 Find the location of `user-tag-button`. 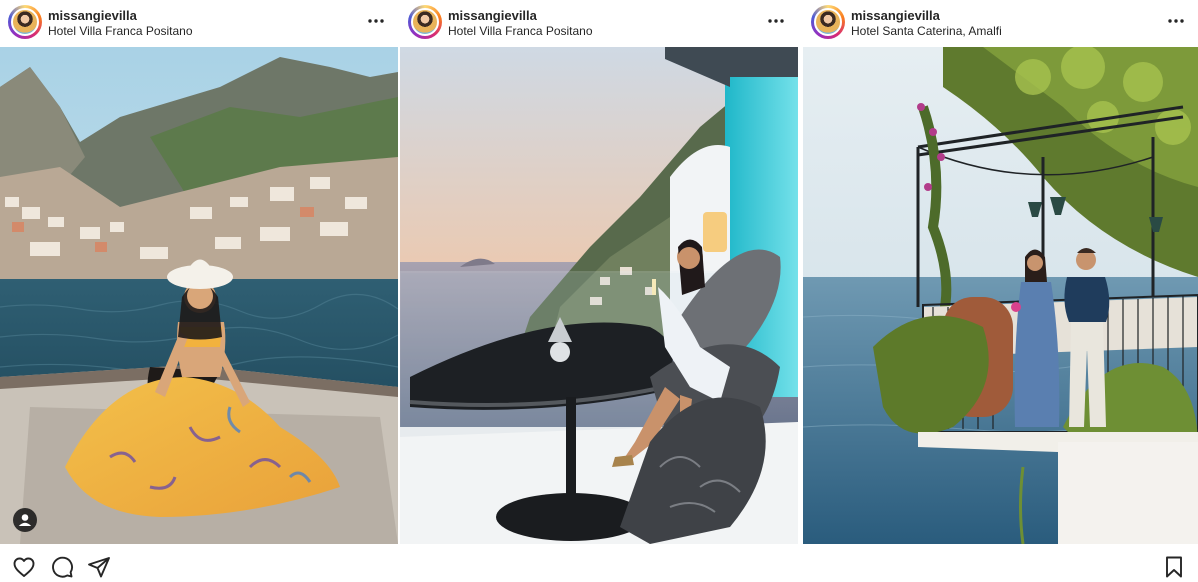

user-tag-button is located at coordinates (25, 520).